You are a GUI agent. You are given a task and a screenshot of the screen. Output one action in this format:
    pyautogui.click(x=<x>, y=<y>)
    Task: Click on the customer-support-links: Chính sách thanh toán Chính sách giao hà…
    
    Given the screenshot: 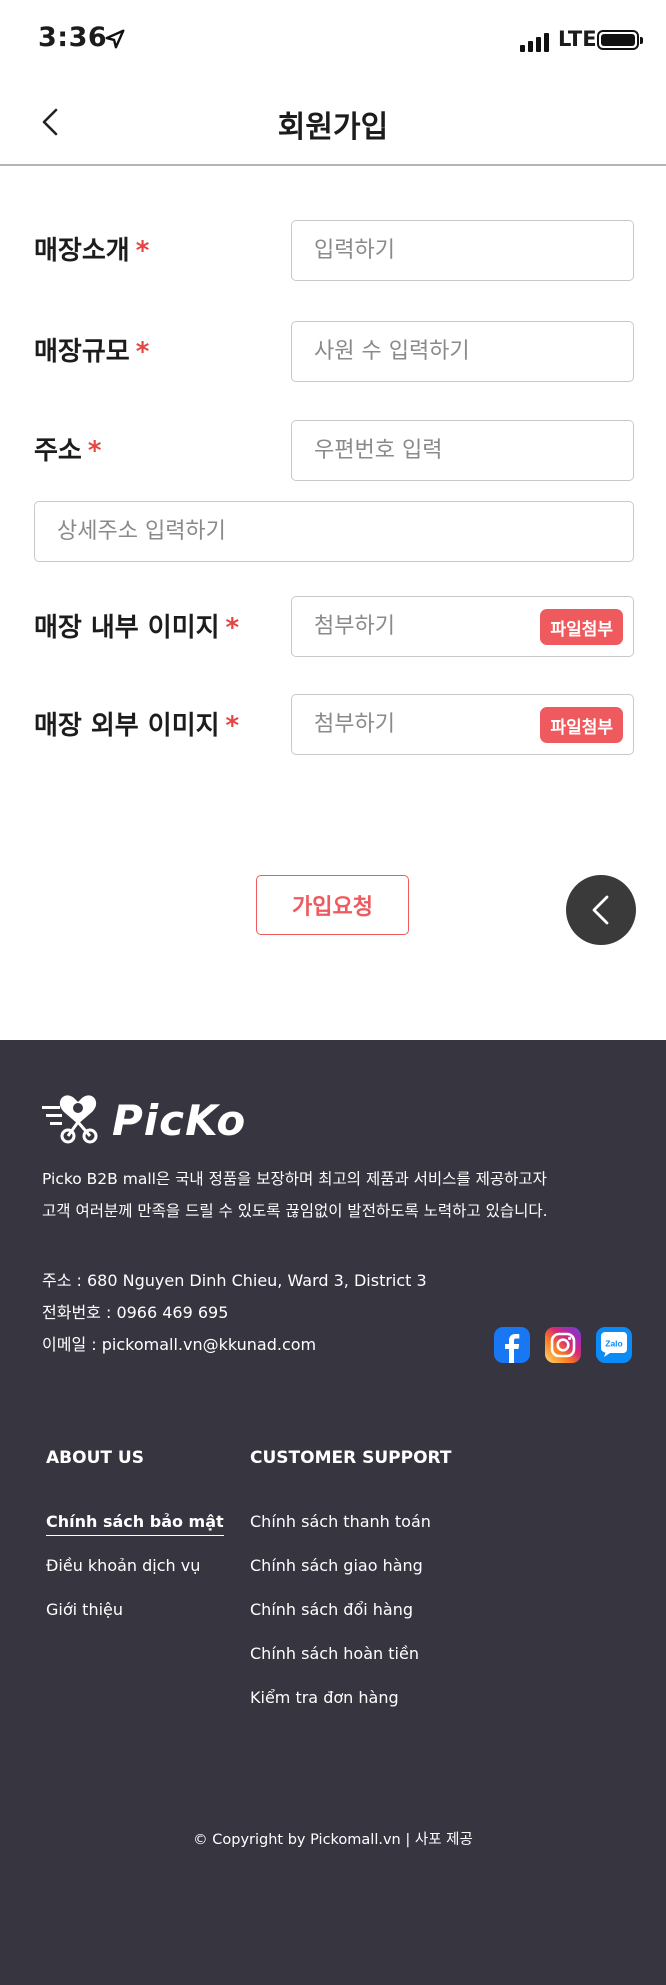 What is the action you would take?
    pyautogui.click(x=340, y=1620)
    